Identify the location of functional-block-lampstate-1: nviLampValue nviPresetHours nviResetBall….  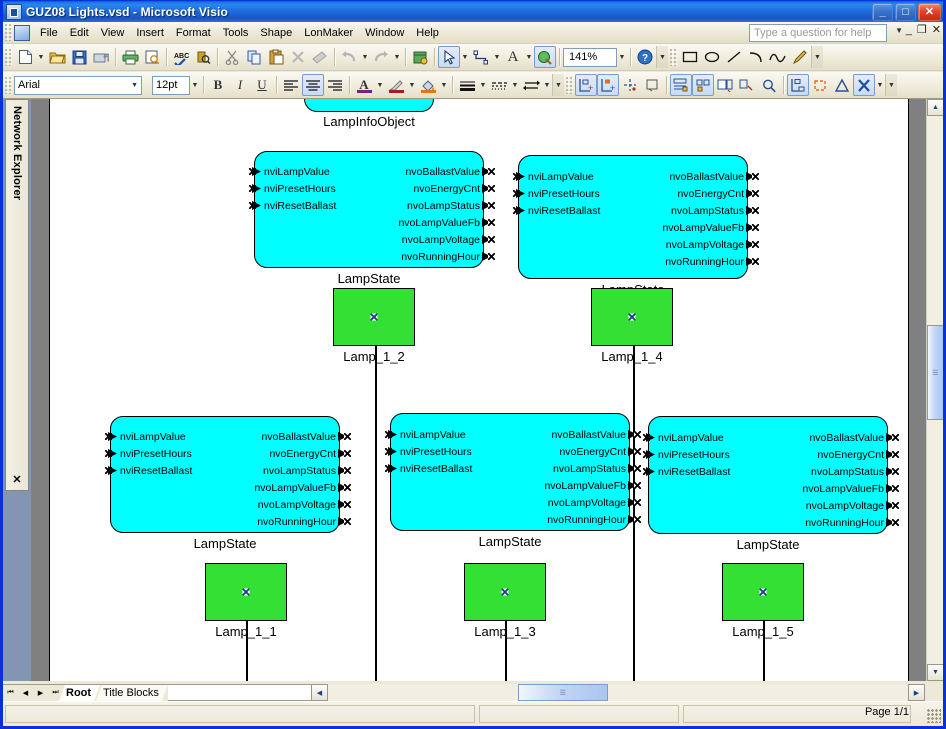
(372, 218).